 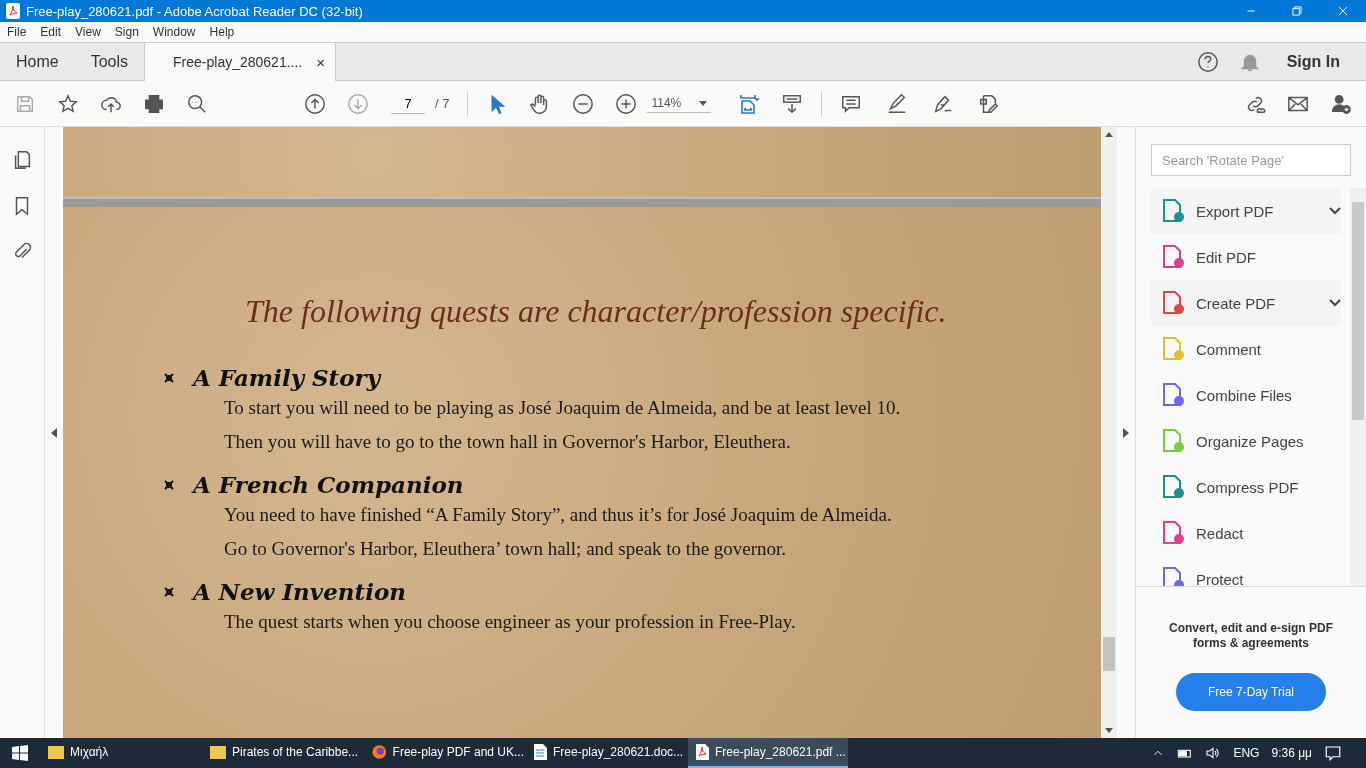 I want to click on menu-item: Help, so click(x=222, y=32).